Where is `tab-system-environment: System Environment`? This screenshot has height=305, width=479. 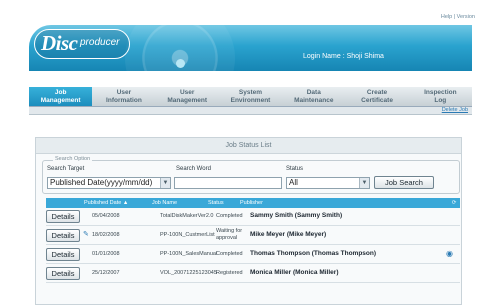 tab-system-environment: System Environment is located at coordinates (250, 96).